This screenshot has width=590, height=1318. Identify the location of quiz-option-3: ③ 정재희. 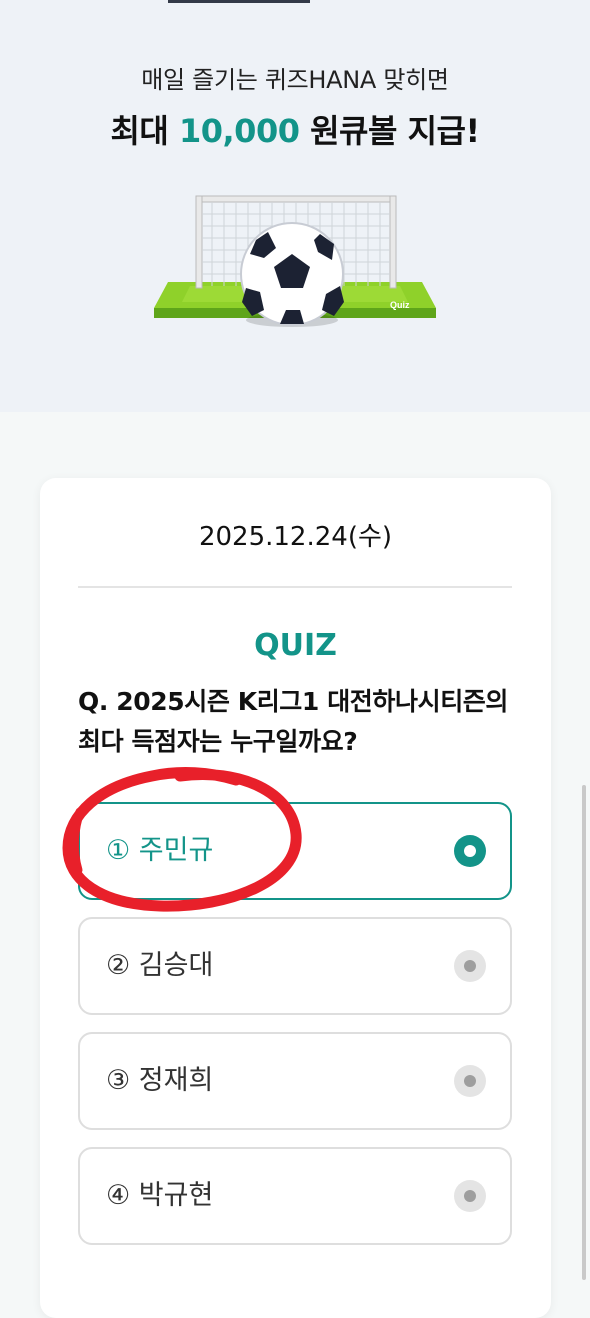
(295, 1081).